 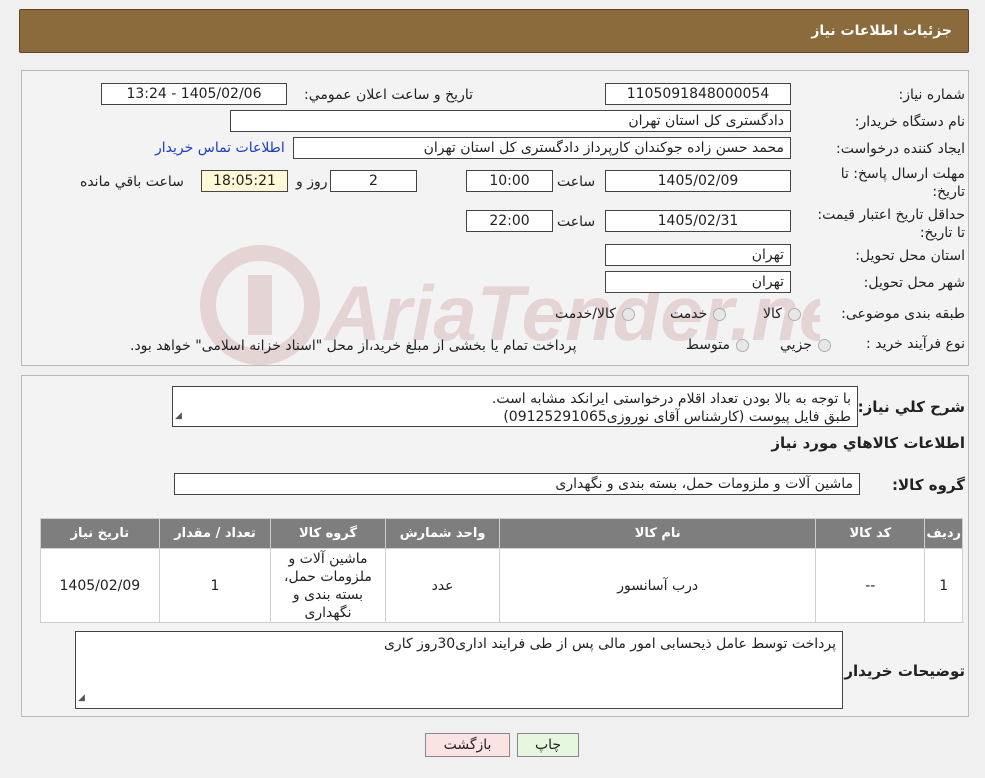 What do you see at coordinates (909, 122) in the screenshot?
I see `buyer-org-label: نام دستگاه خریدار:` at bounding box center [909, 122].